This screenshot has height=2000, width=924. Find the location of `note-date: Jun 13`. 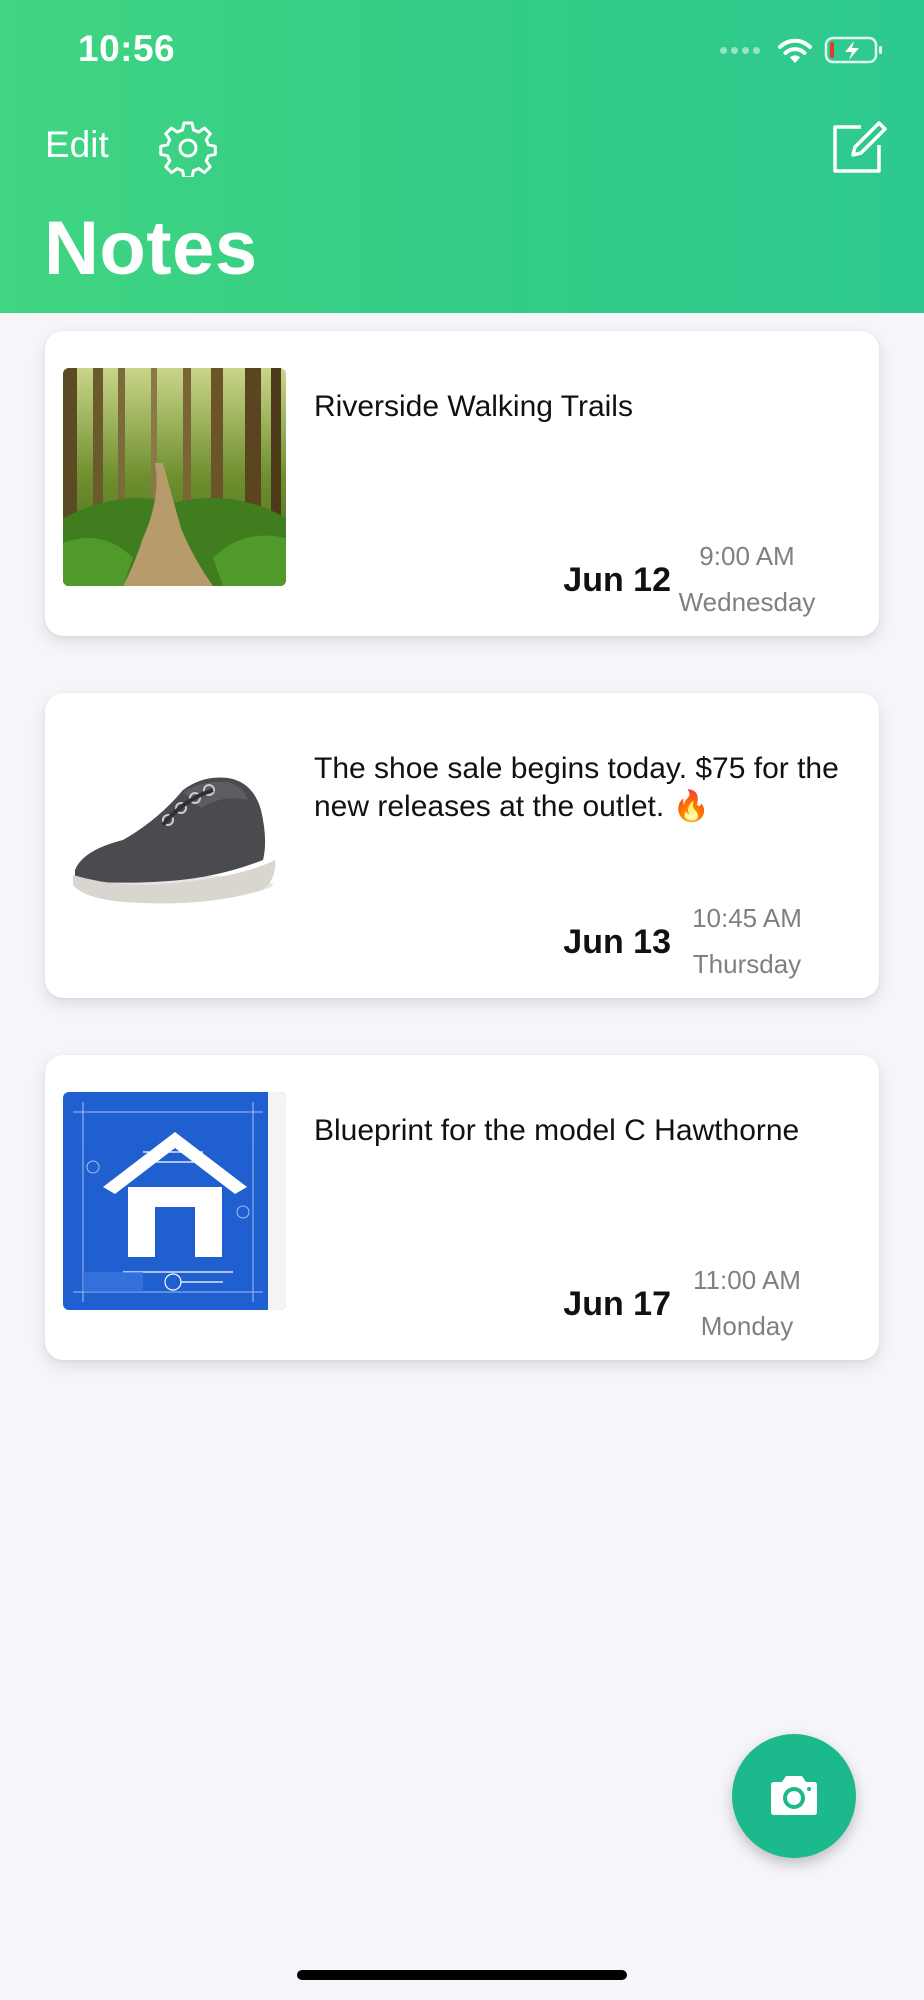

note-date: Jun 13 is located at coordinates (617, 942).